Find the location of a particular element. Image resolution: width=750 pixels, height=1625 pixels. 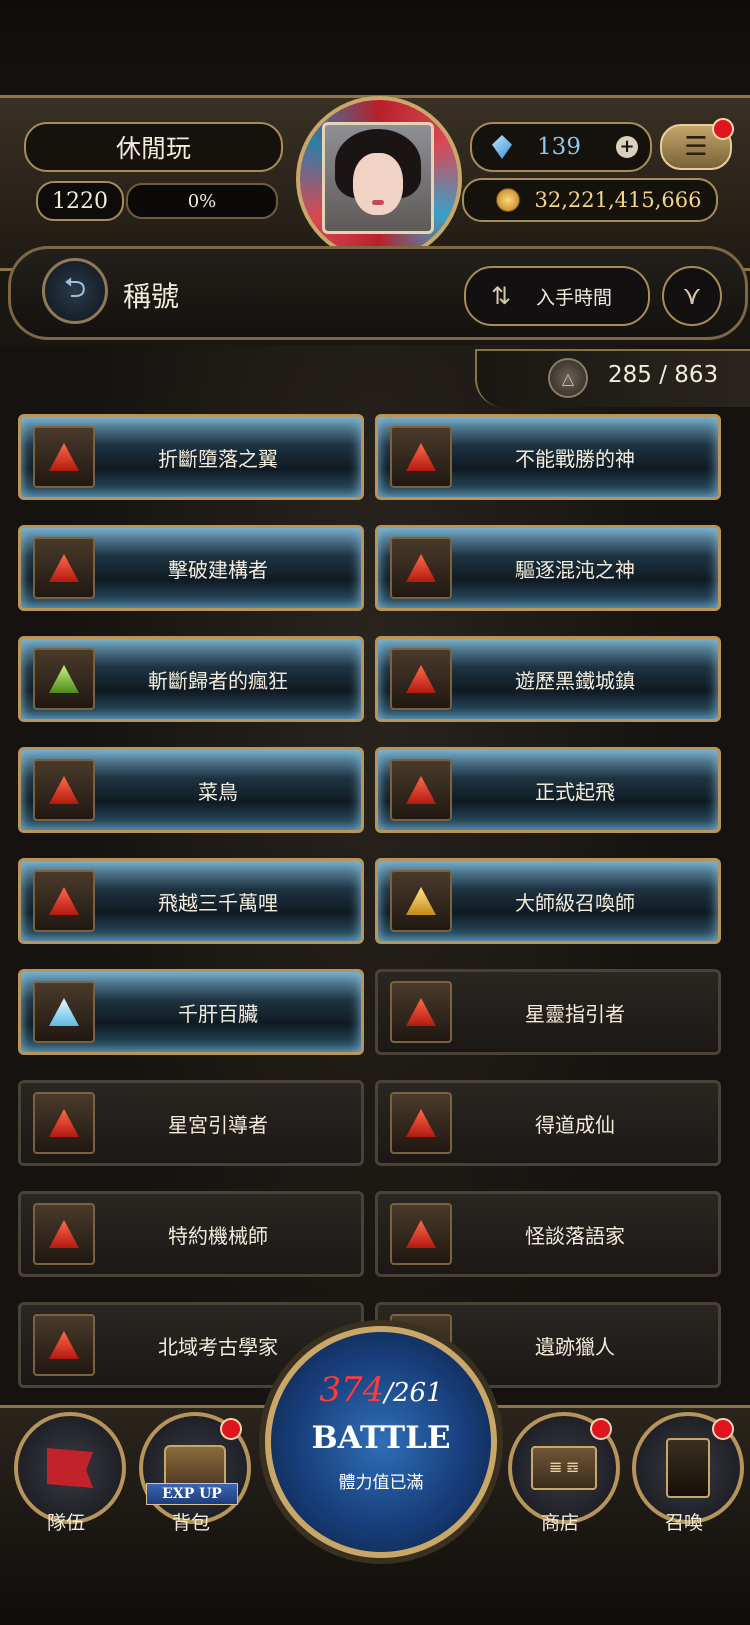

title-item-label: 擊破建構者 is located at coordinates (218, 569).